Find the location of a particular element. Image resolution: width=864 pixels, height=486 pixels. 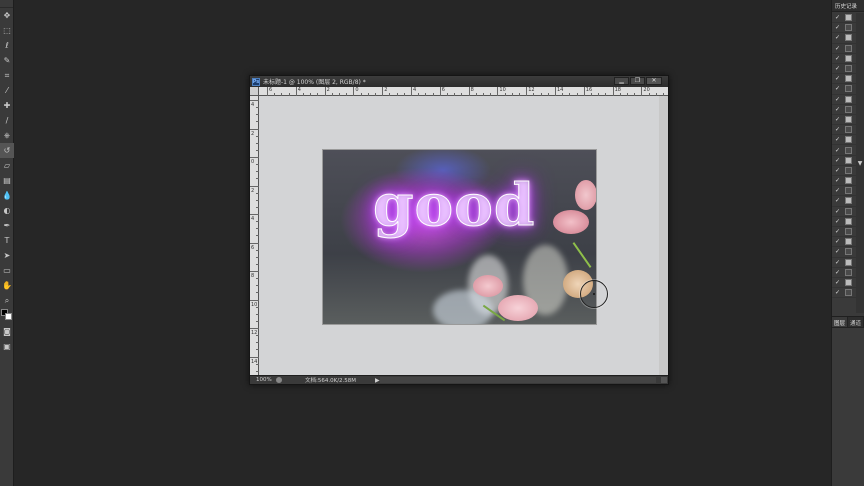

toolbar-grip is located at coordinates (6, 4).